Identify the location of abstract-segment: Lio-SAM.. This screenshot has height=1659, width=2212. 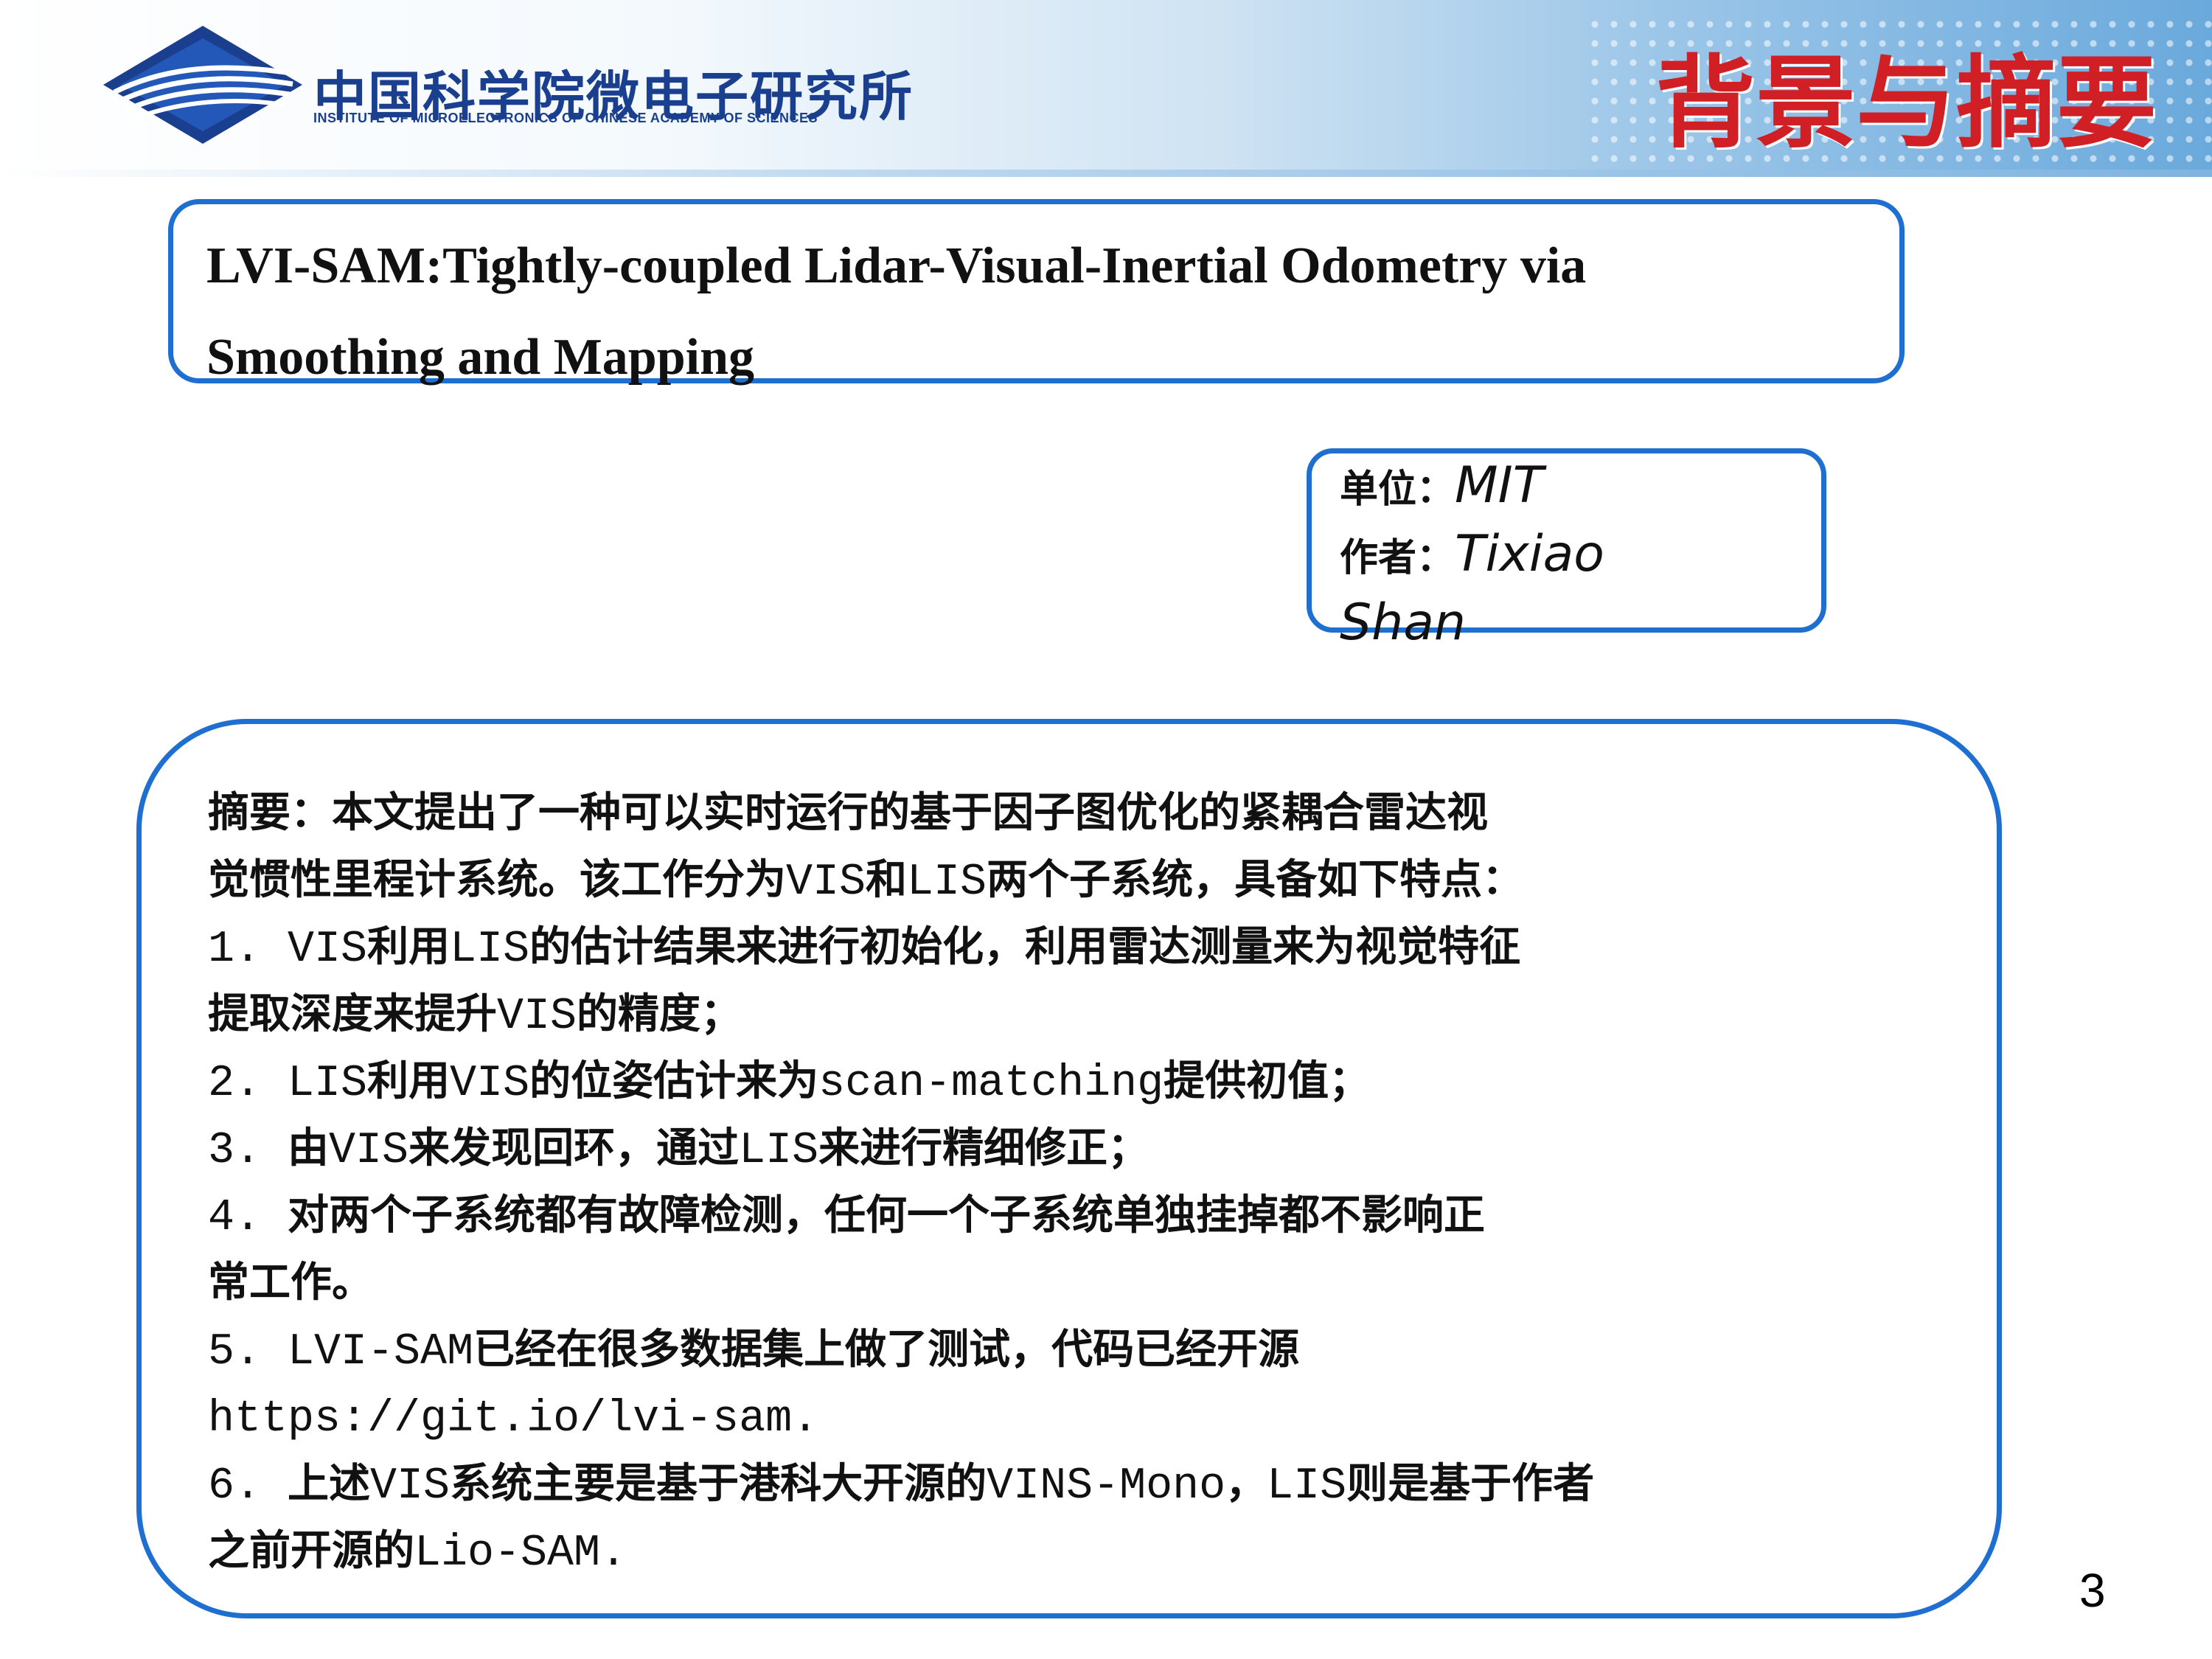
(520, 1553).